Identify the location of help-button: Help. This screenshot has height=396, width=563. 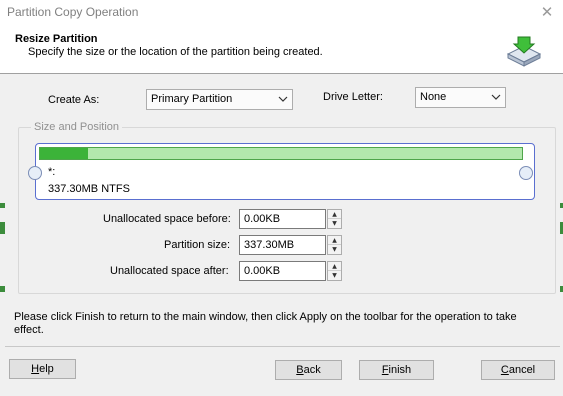
(42, 369).